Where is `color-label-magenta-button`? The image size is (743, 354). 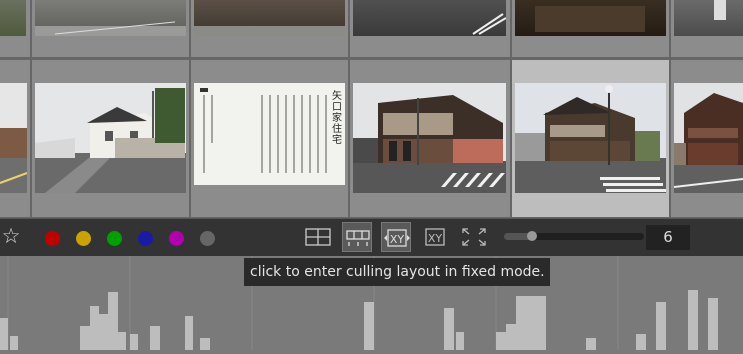
color-label-magenta-button is located at coordinates (176, 238).